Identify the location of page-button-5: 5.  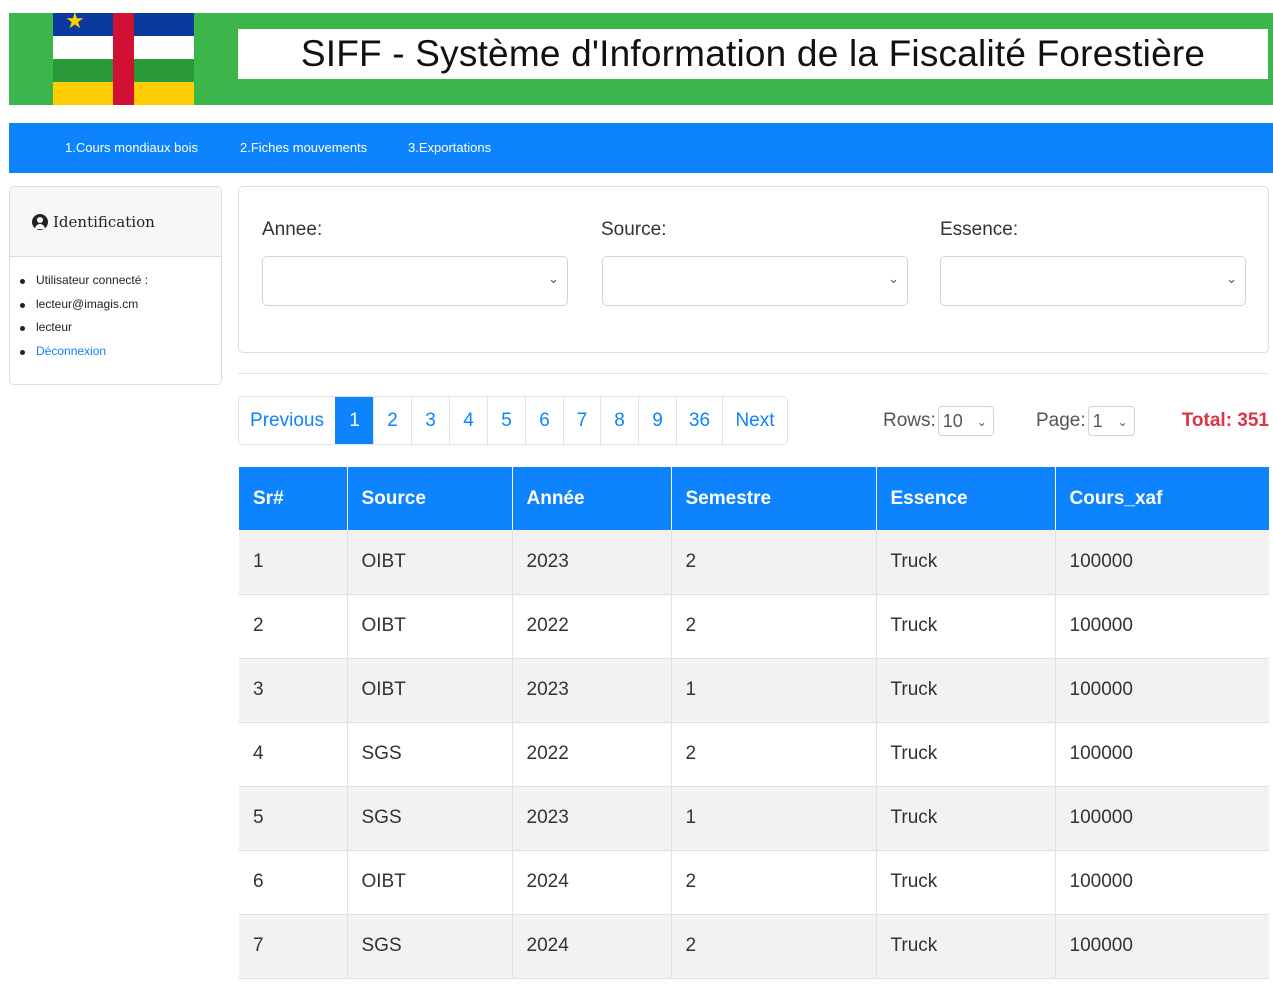
(506, 420).